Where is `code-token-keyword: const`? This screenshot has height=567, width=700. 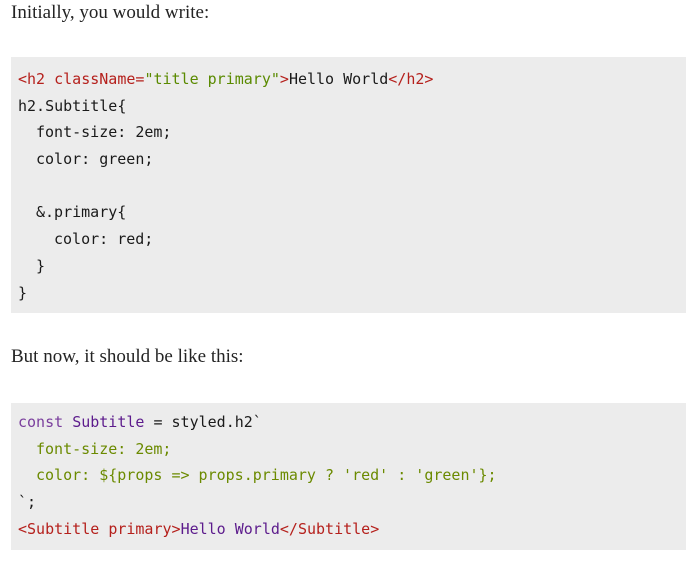 code-token-keyword: const is located at coordinates (41, 422).